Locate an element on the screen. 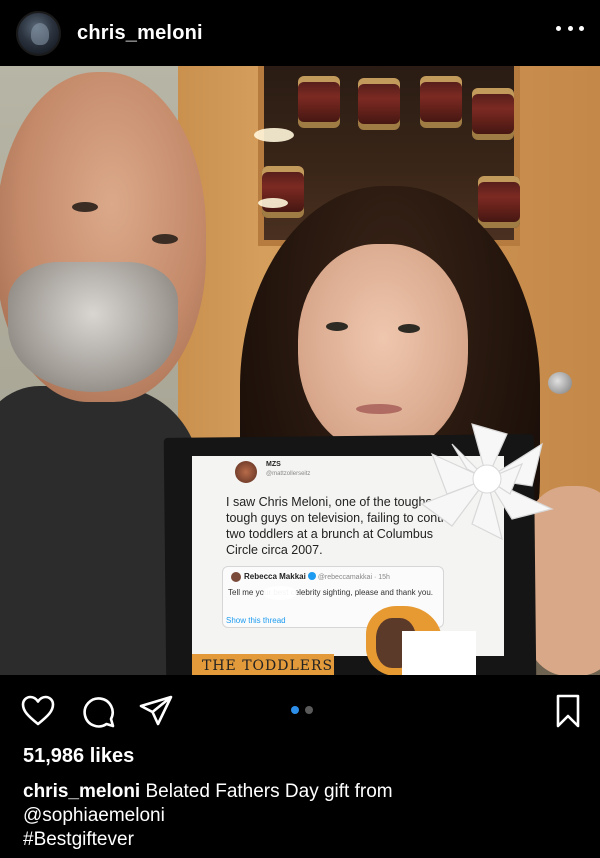 This screenshot has width=600, height=858. quoted-author: Rebecca Makkai @rebeccamakkai · 15h is located at coordinates (317, 576).